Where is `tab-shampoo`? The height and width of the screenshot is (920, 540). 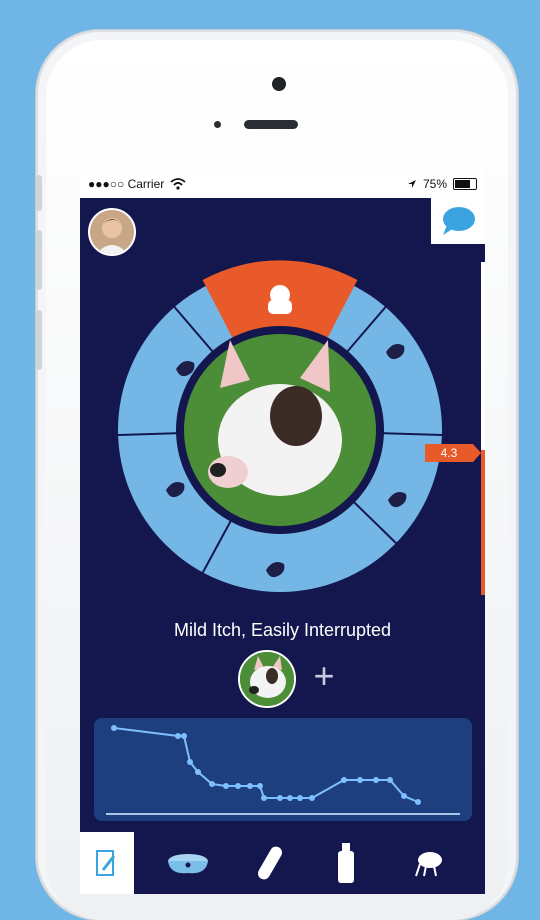 tab-shampoo is located at coordinates (346, 863).